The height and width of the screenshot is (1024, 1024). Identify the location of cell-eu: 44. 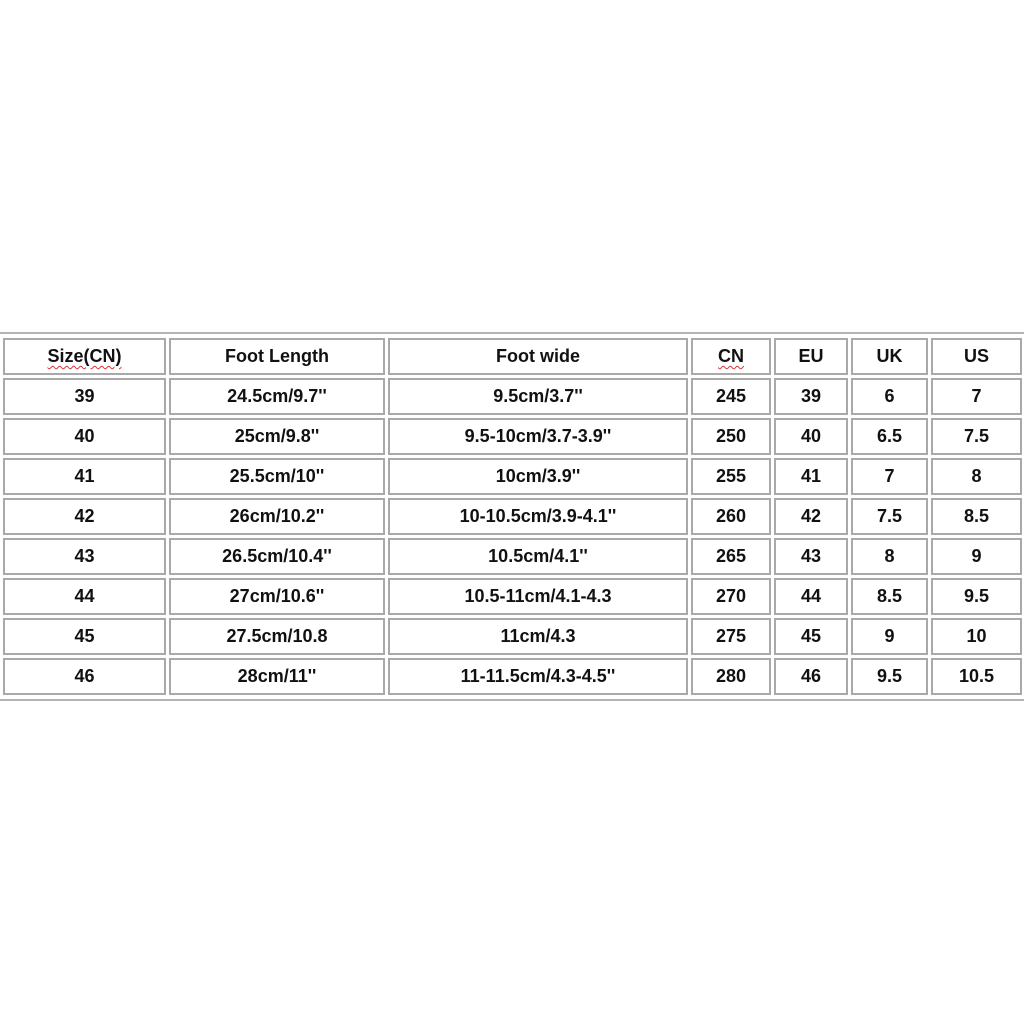
(811, 596).